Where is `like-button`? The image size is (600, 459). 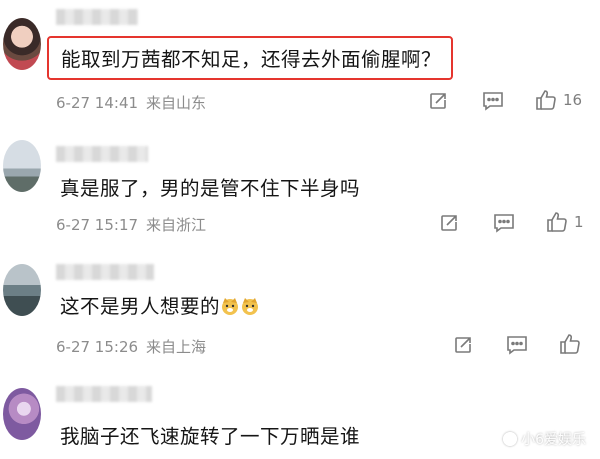 like-button is located at coordinates (573, 344).